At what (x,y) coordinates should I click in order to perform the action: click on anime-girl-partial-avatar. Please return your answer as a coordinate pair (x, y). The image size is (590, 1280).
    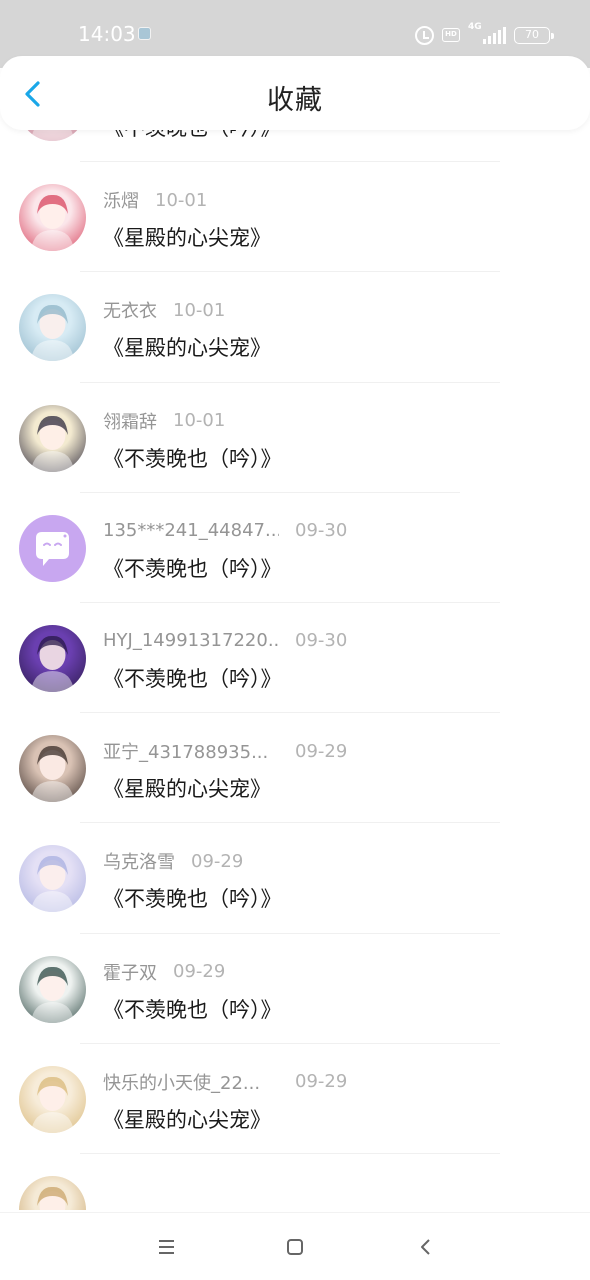
    Looking at the image, I should click on (52, 1192).